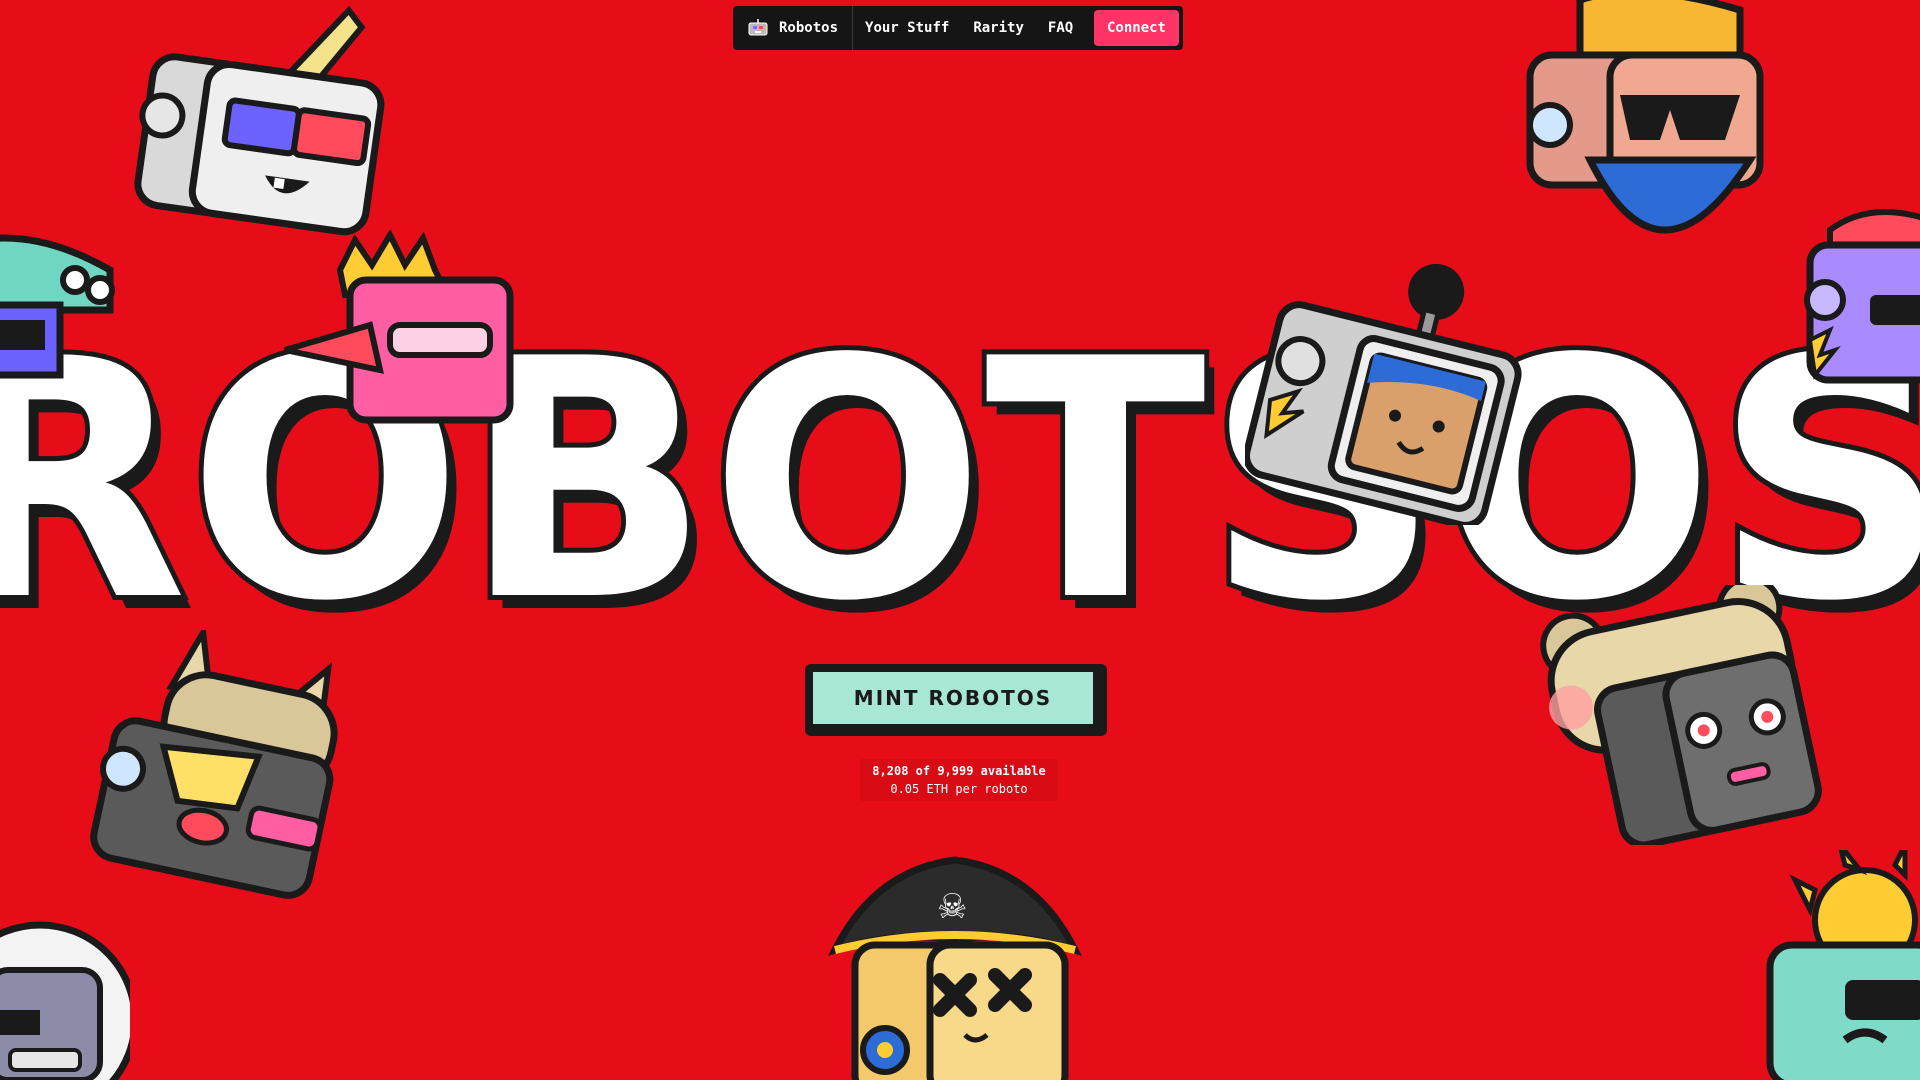 The image size is (1920, 1080). Describe the element at coordinates (907, 28) in the screenshot. I see `nav-your-stuff: Your Stuff` at that location.